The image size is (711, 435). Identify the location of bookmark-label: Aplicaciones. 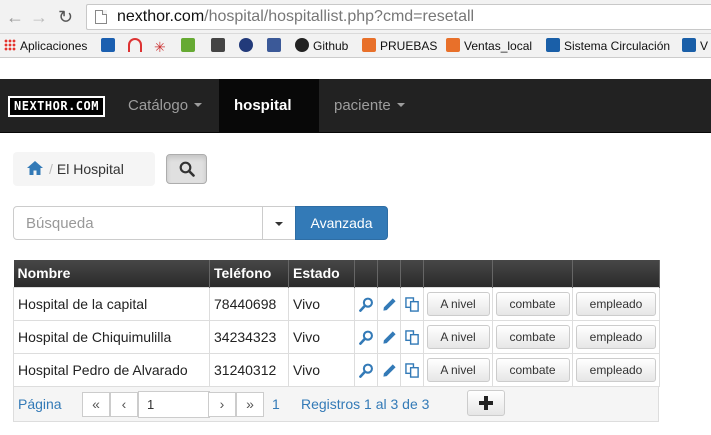
(54, 46).